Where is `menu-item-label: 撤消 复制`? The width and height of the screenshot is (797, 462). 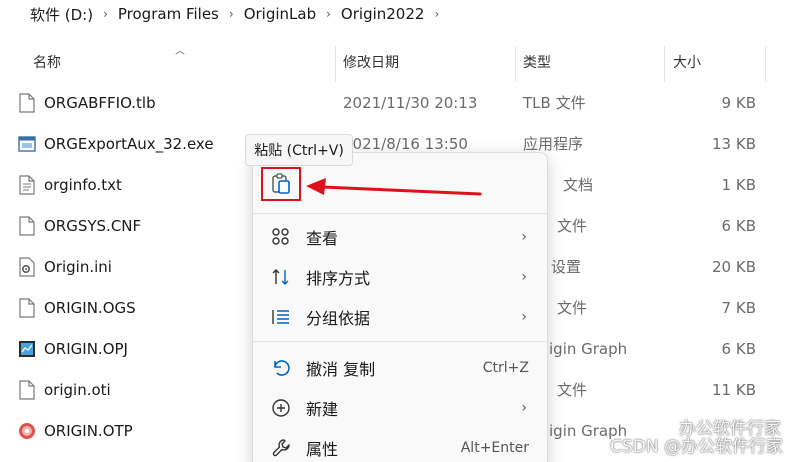
menu-item-label: 撤消 复制 is located at coordinates (341, 369).